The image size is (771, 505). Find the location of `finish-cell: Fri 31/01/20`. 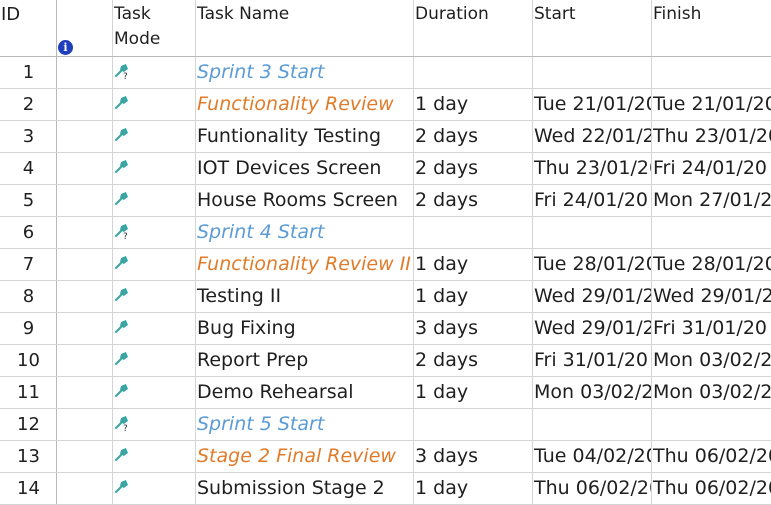

finish-cell: Fri 31/01/20 is located at coordinates (711, 328).